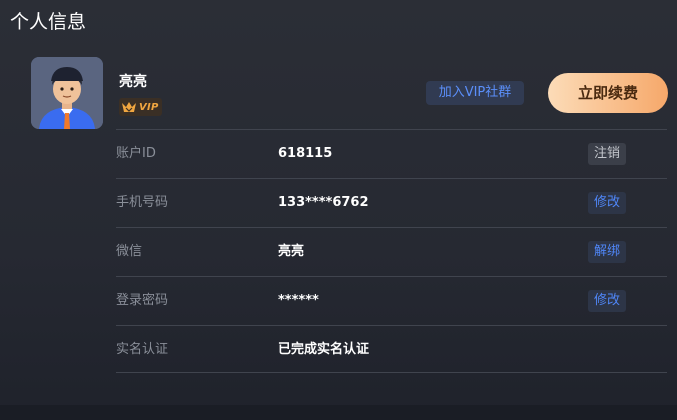 This screenshot has height=420, width=677. Describe the element at coordinates (391, 372) in the screenshot. I see `divider` at that location.